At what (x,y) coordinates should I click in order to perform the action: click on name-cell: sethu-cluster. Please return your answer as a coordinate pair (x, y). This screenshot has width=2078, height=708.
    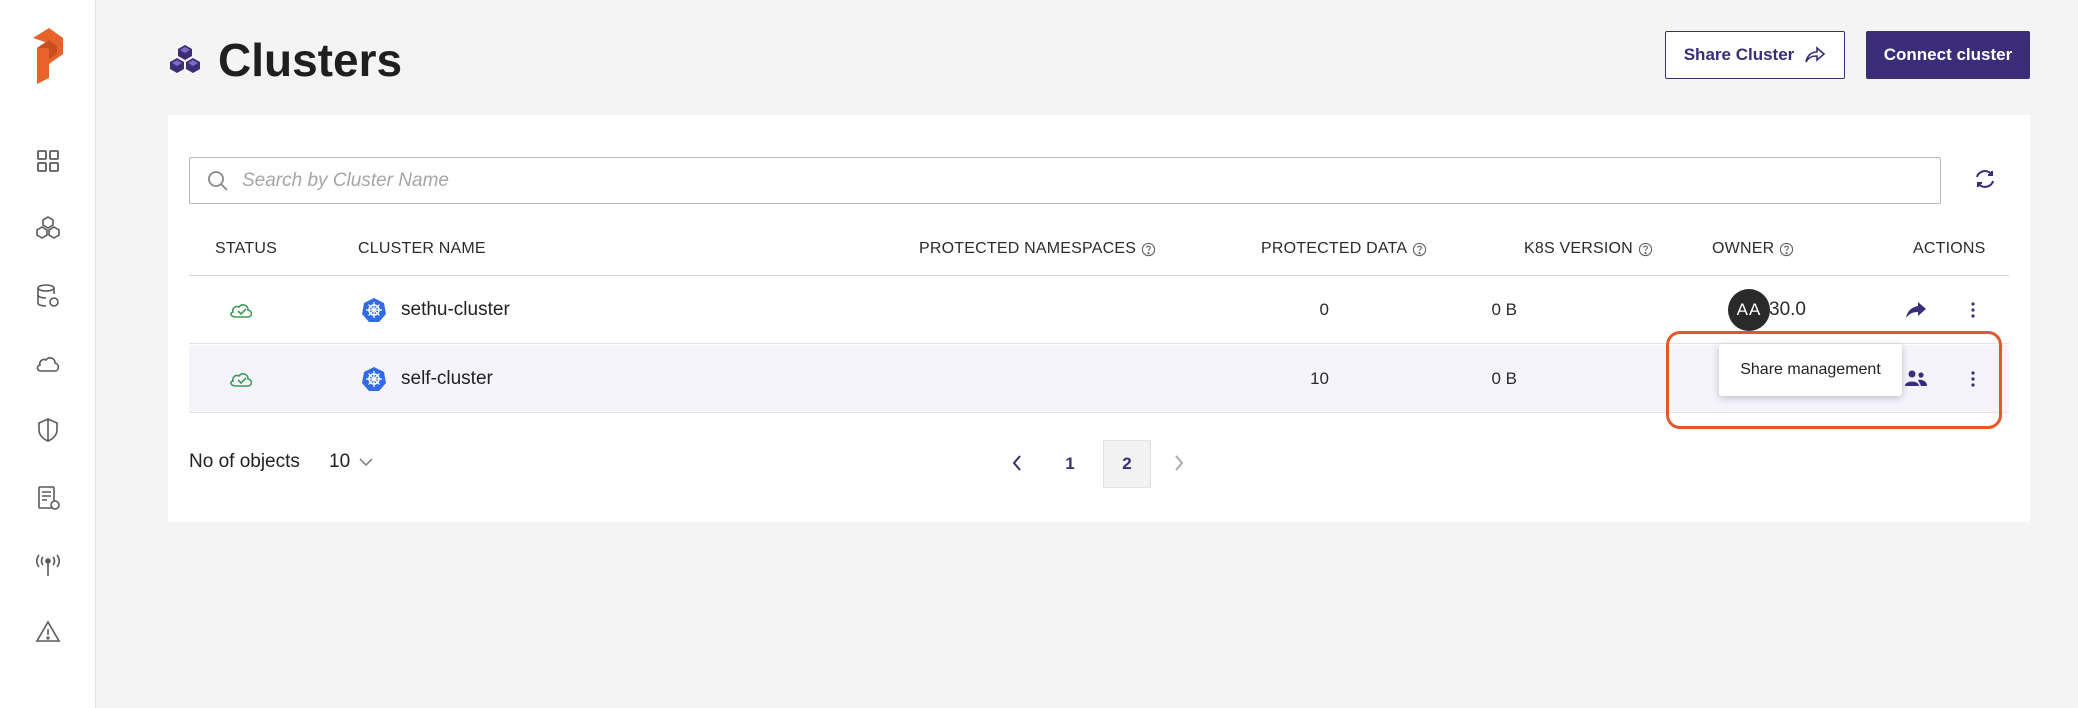
    Looking at the image, I should click on (435, 310).